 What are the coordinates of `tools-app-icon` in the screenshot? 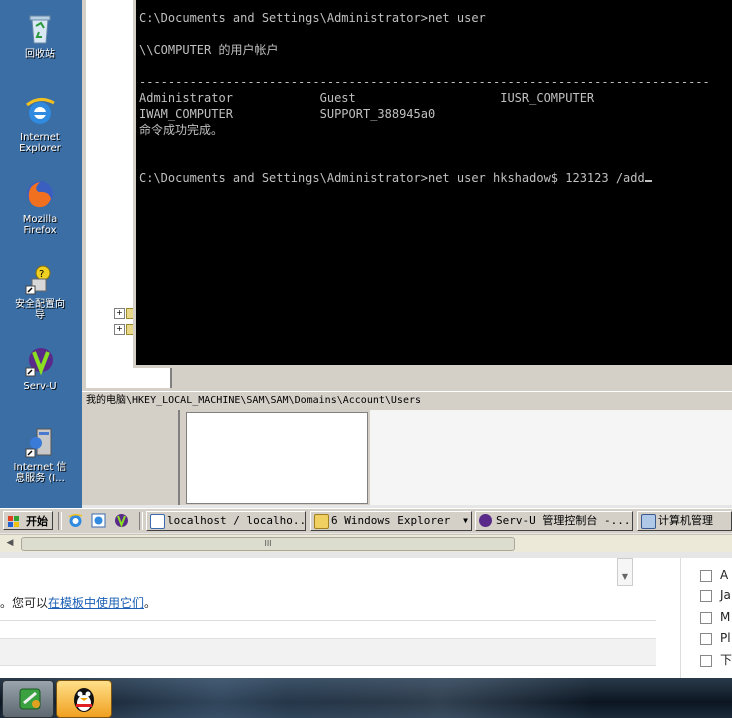 It's located at (30, 699).